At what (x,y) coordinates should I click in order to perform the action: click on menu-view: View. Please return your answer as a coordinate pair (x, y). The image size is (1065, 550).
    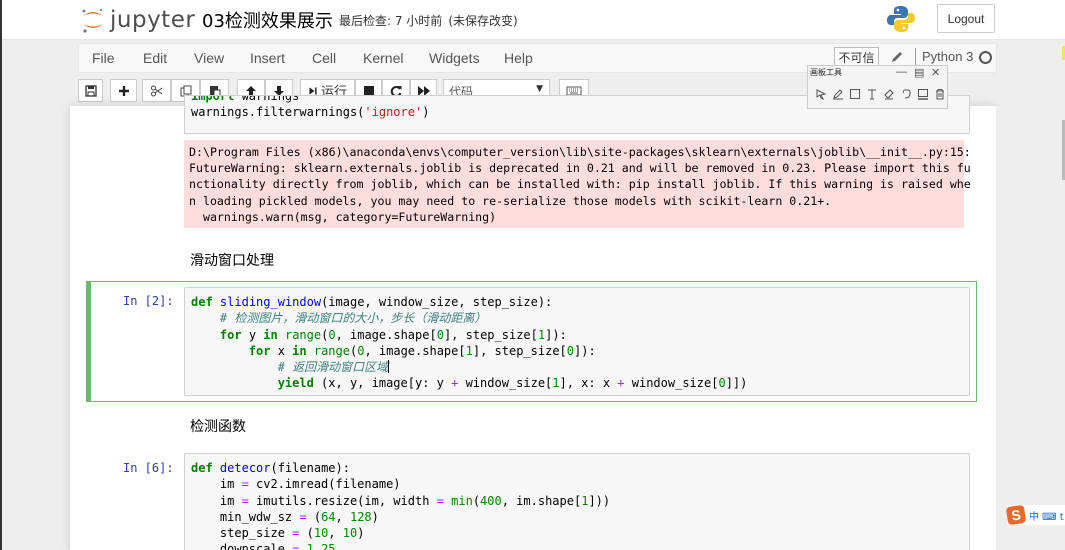
    Looking at the image, I should click on (209, 58).